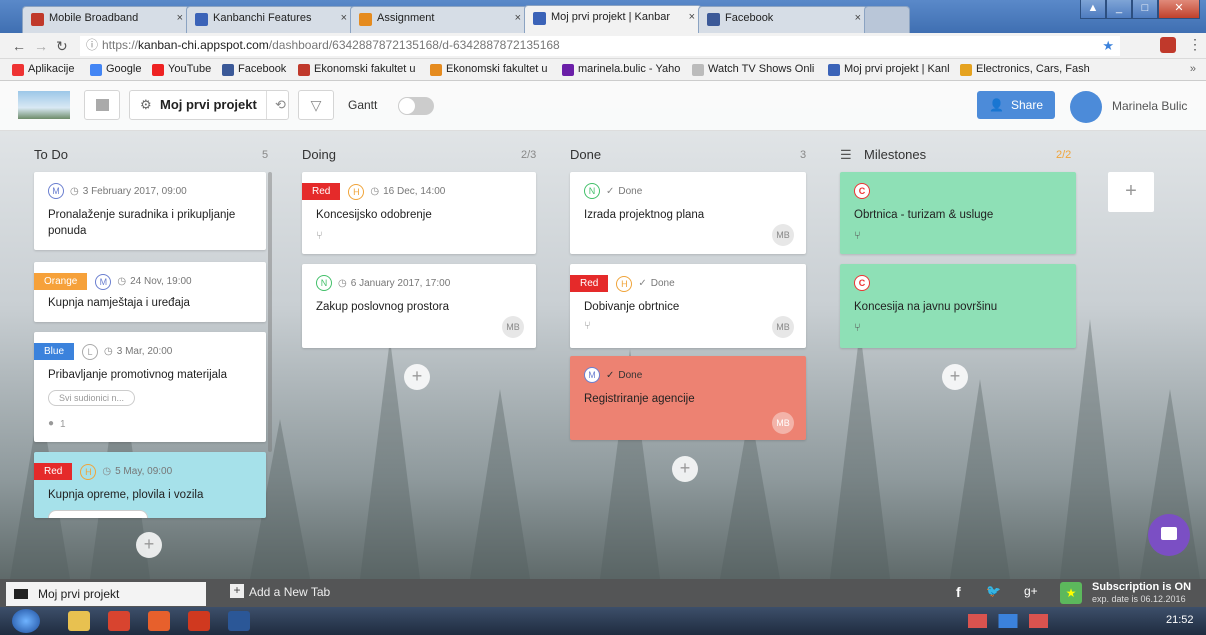 This screenshot has height=635, width=1206. What do you see at coordinates (958, 592) in the screenshot?
I see `facebook-icon: f` at bounding box center [958, 592].